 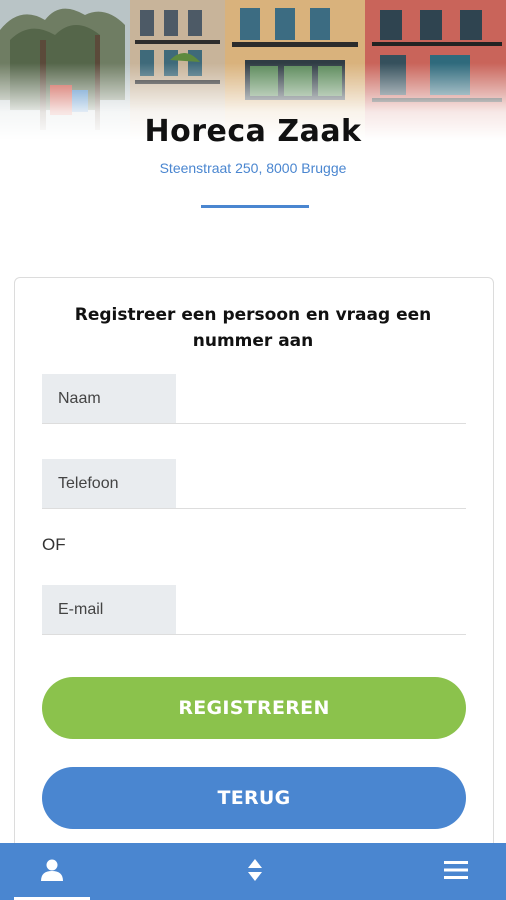 I want to click on title-divider, so click(x=255, y=206).